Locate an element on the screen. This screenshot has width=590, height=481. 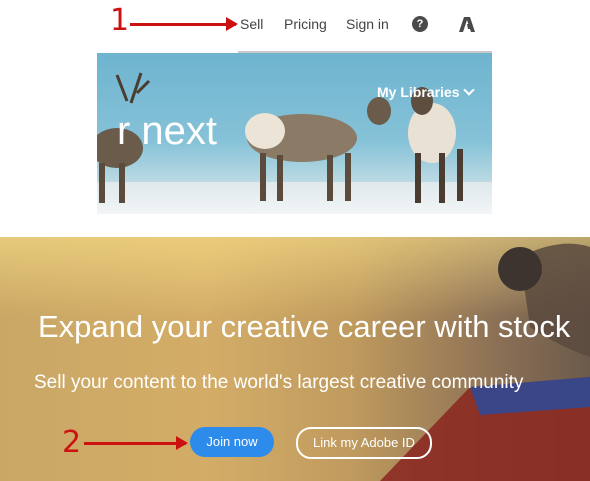
nav-sell-link: Sell is located at coordinates (251, 24).